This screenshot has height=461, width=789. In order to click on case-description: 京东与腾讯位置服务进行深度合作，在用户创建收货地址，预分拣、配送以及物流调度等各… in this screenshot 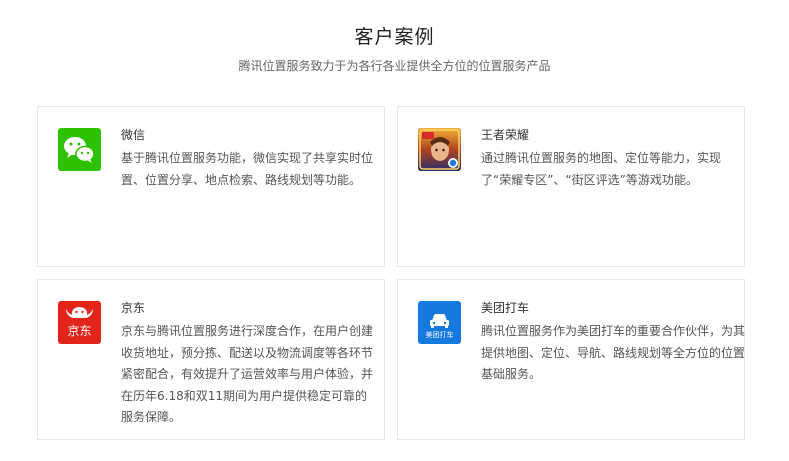, I will do `click(247, 374)`.